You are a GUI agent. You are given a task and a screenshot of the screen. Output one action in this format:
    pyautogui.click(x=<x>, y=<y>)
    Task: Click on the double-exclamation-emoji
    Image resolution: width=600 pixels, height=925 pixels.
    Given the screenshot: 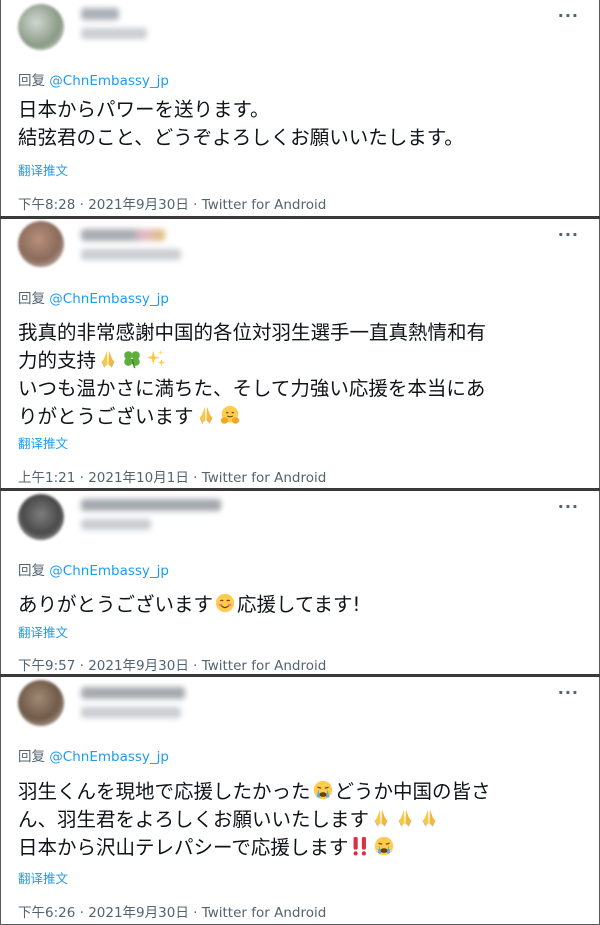 What is the action you would take?
    pyautogui.click(x=360, y=846)
    